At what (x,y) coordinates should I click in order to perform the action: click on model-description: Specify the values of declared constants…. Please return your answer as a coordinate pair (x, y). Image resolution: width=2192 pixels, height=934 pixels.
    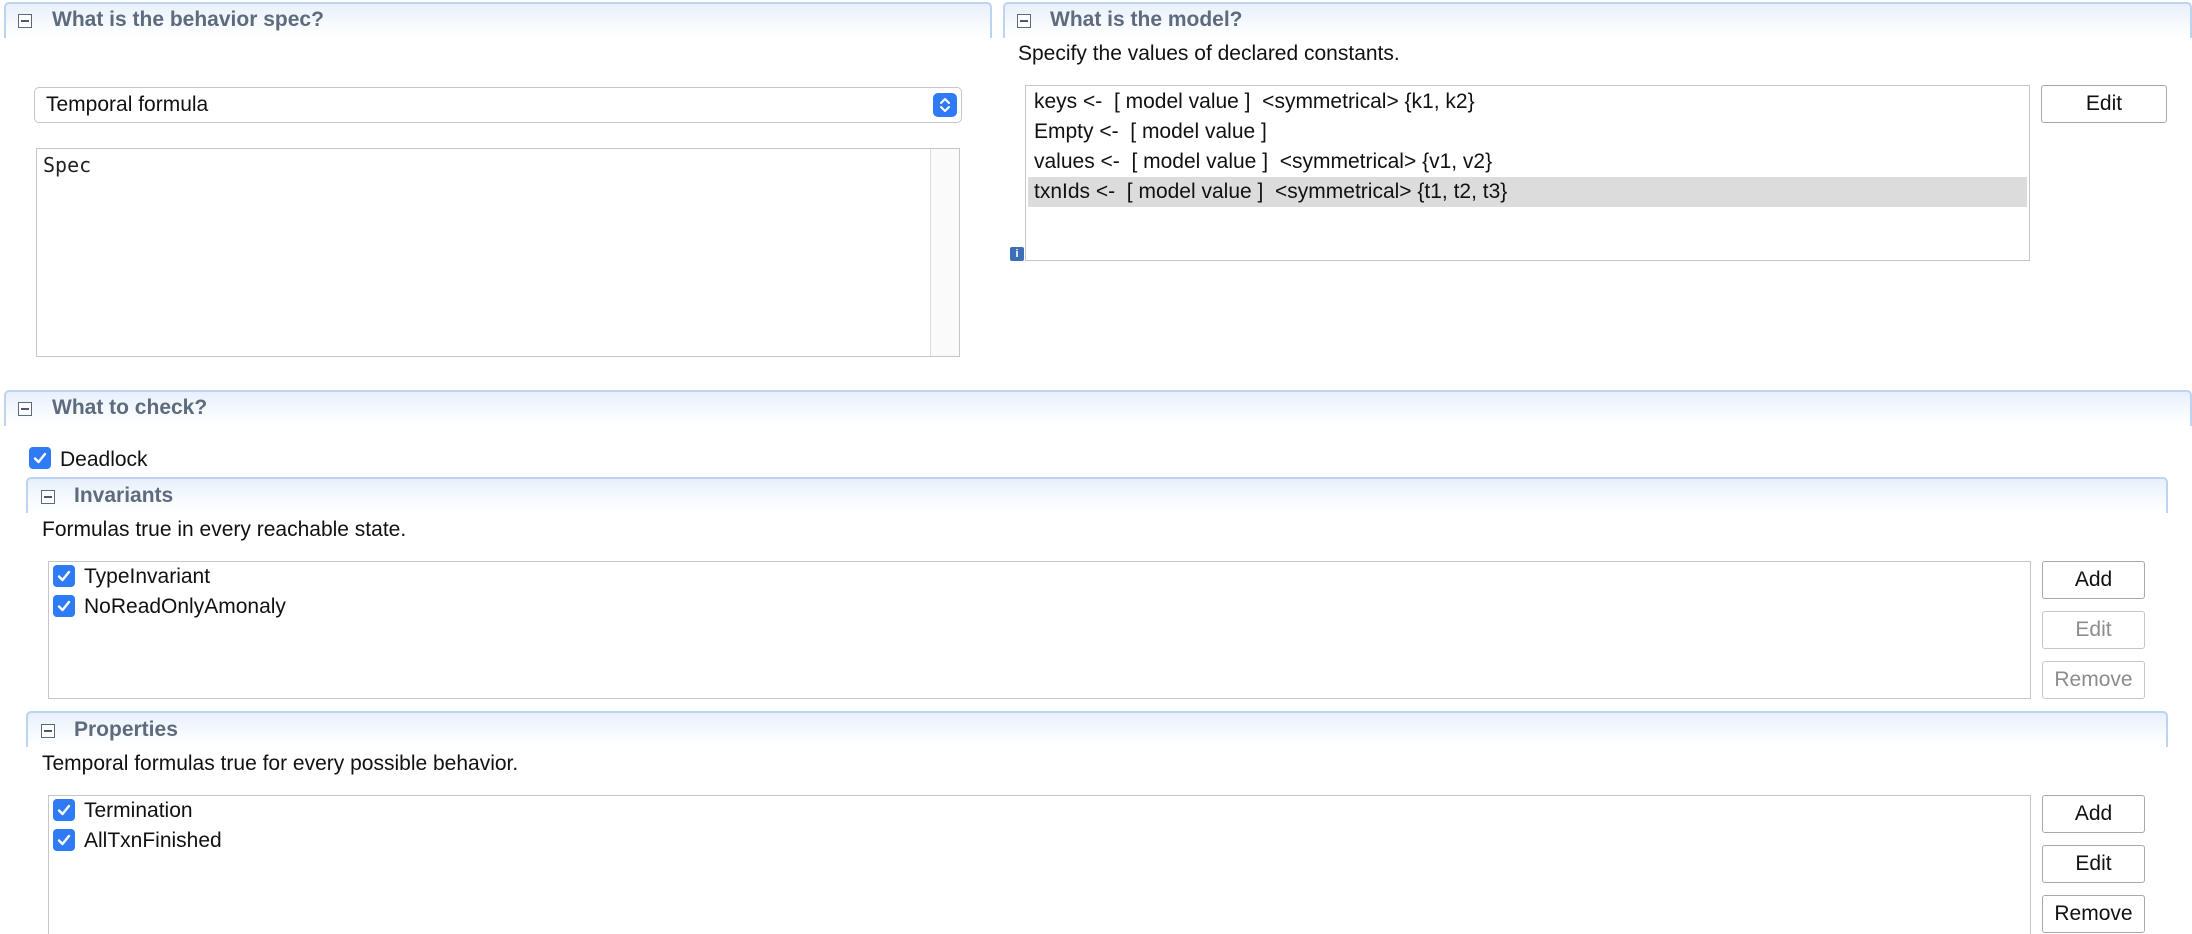
    Looking at the image, I should click on (1209, 53).